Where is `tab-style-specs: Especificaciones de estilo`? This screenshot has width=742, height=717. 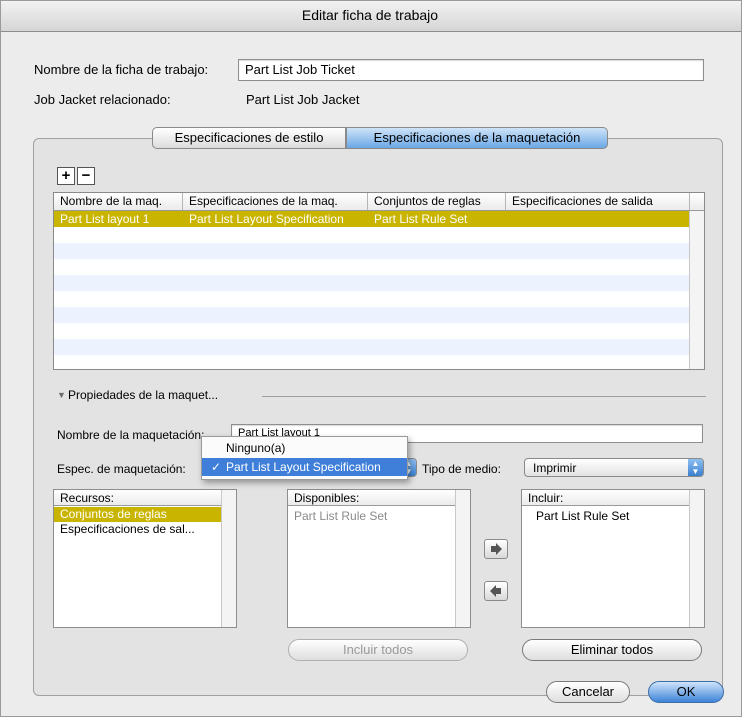
tab-style-specs: Especificaciones de estilo is located at coordinates (249, 138).